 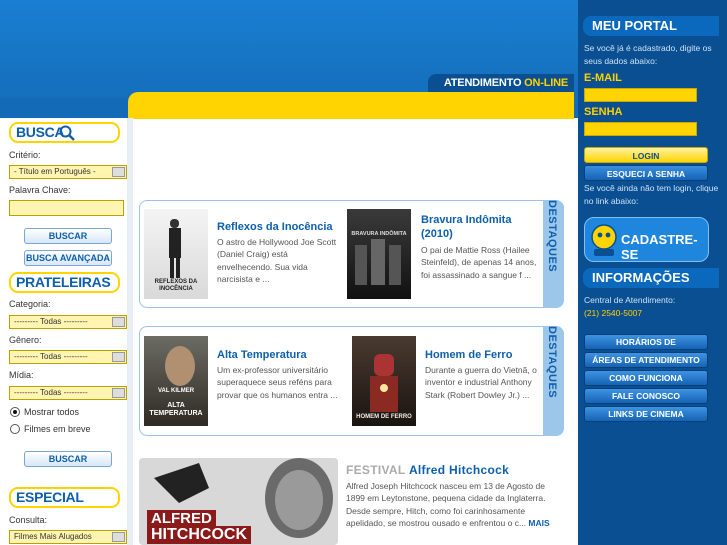 What do you see at coordinates (181, 518) in the screenshot?
I see `hitchcock-banner-line1: ALFRED` at bounding box center [181, 518].